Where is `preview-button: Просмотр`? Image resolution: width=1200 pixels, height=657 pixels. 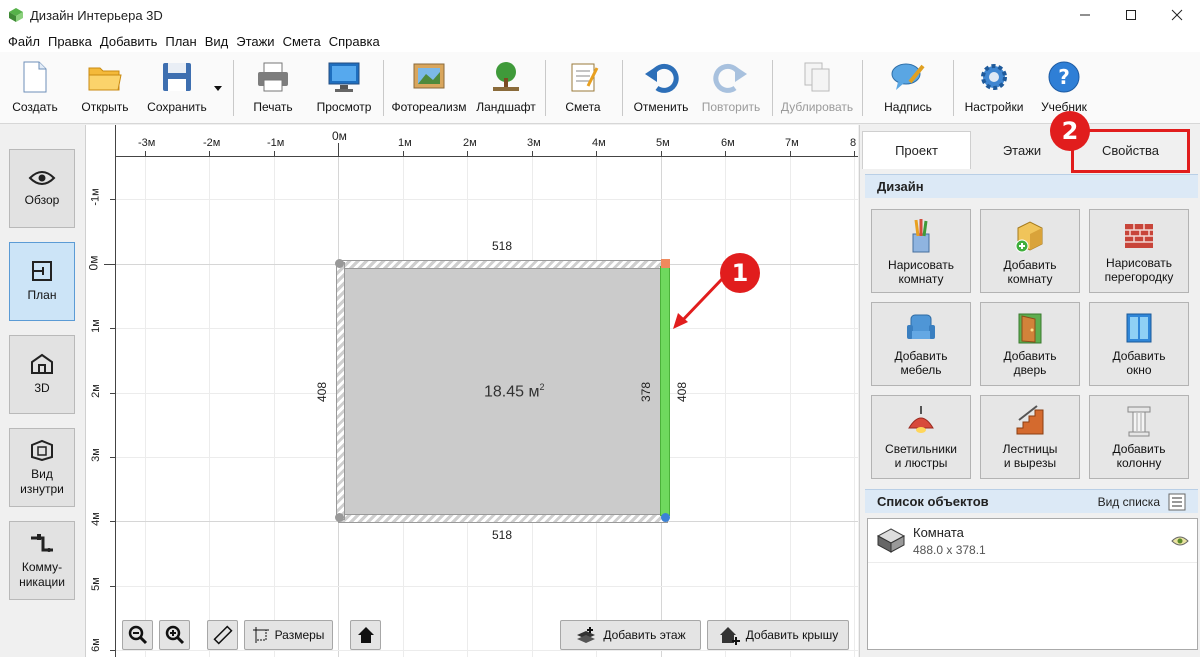 preview-button: Просмотр is located at coordinates (344, 88).